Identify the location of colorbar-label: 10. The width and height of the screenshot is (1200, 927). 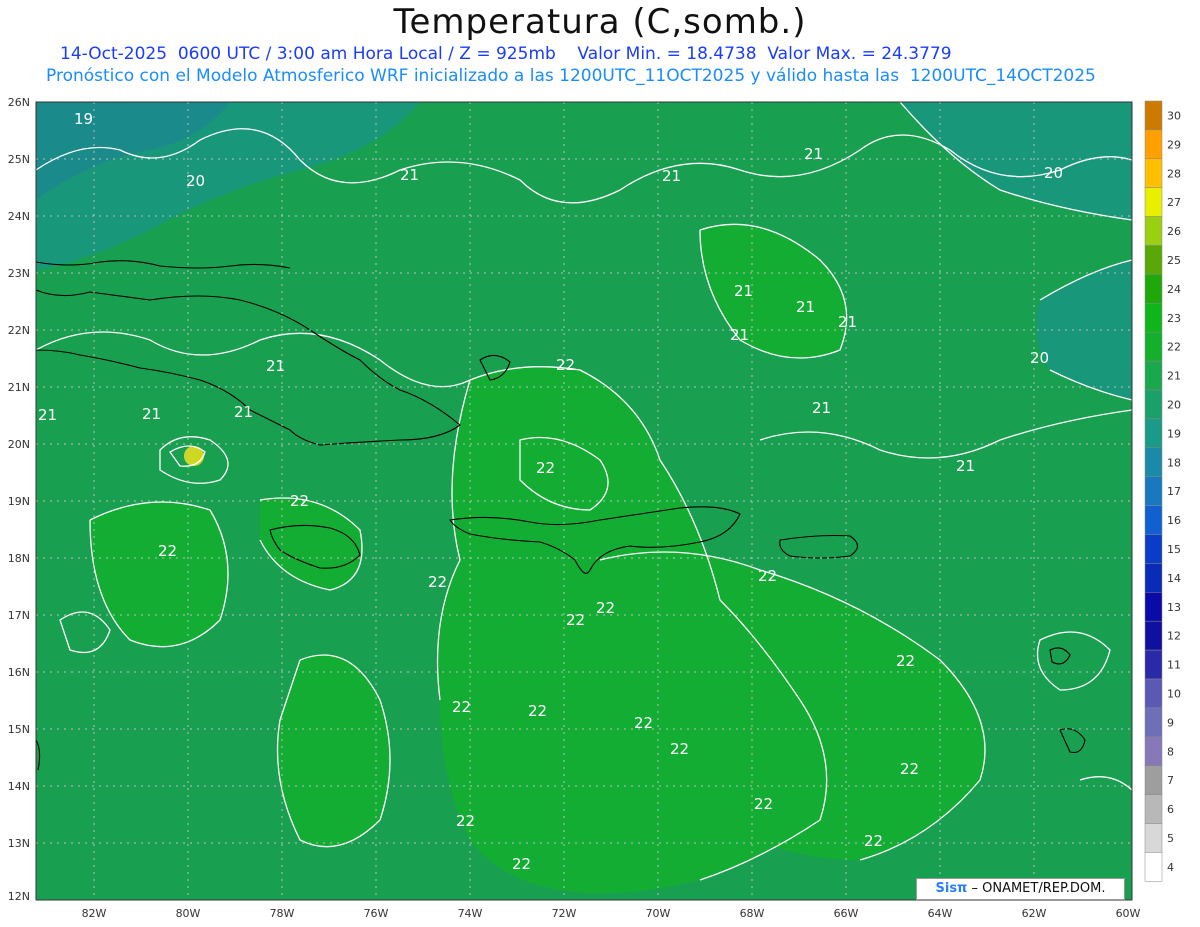
(1174, 693).